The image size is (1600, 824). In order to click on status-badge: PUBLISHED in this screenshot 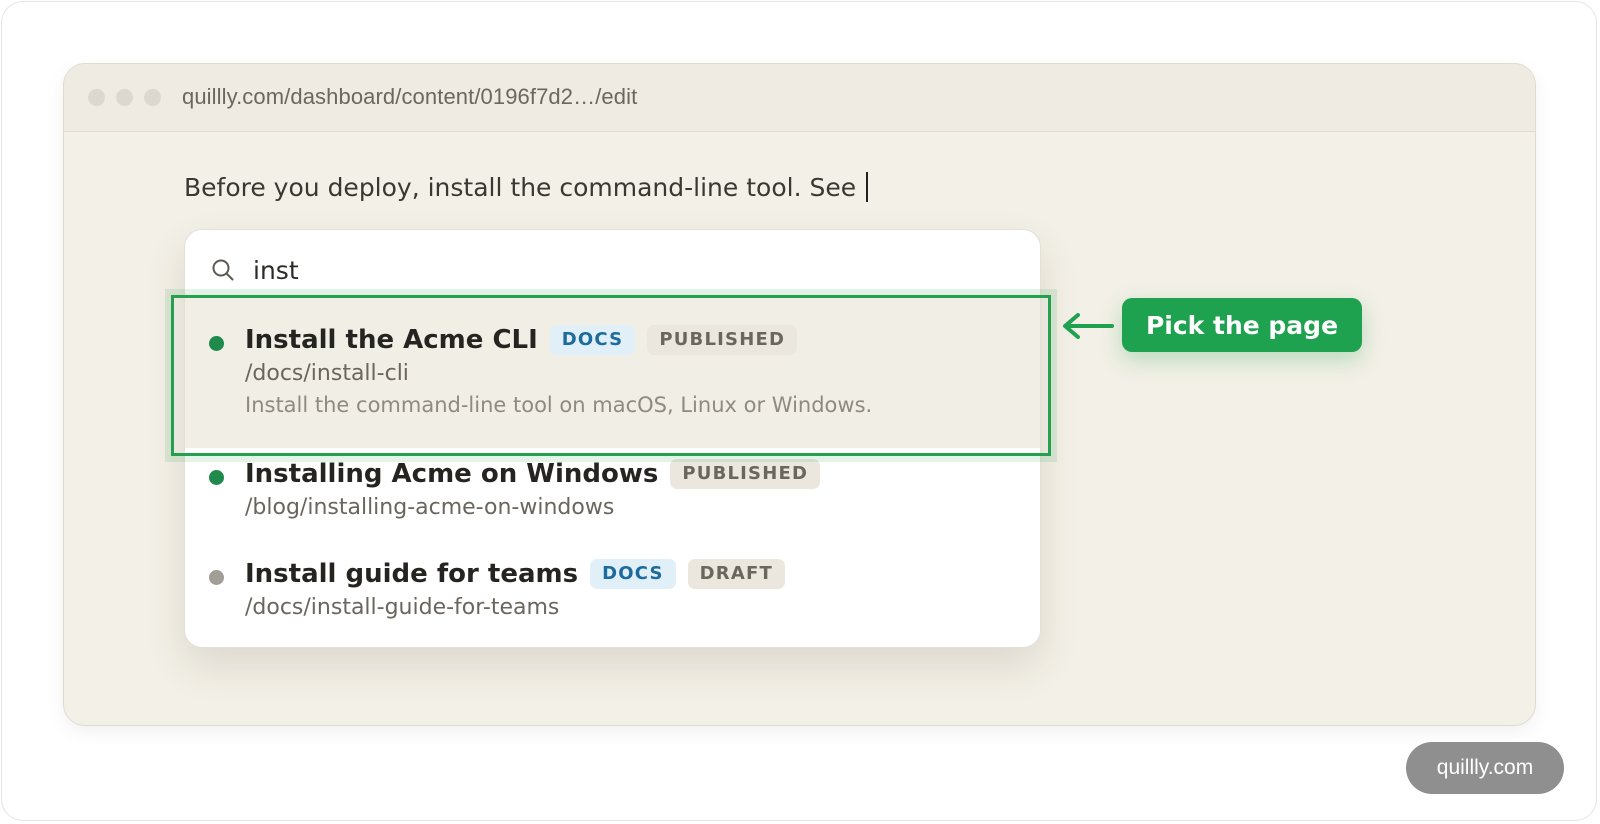, I will do `click(745, 474)`.